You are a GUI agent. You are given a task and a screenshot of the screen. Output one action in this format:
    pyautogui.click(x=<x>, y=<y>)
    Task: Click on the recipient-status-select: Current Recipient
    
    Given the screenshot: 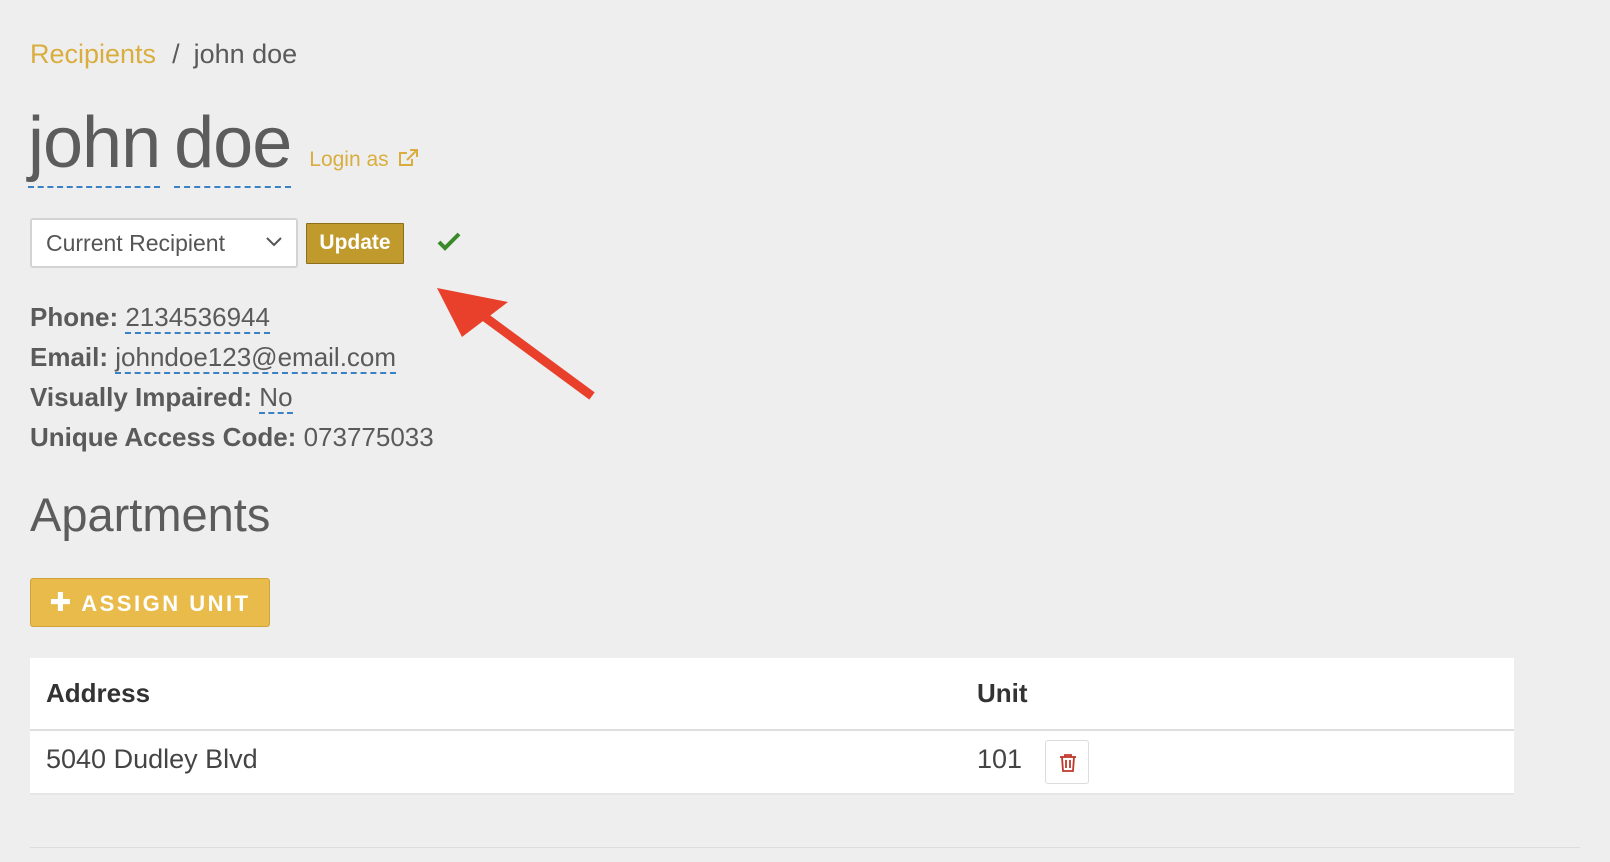 What is the action you would take?
    pyautogui.click(x=164, y=243)
    